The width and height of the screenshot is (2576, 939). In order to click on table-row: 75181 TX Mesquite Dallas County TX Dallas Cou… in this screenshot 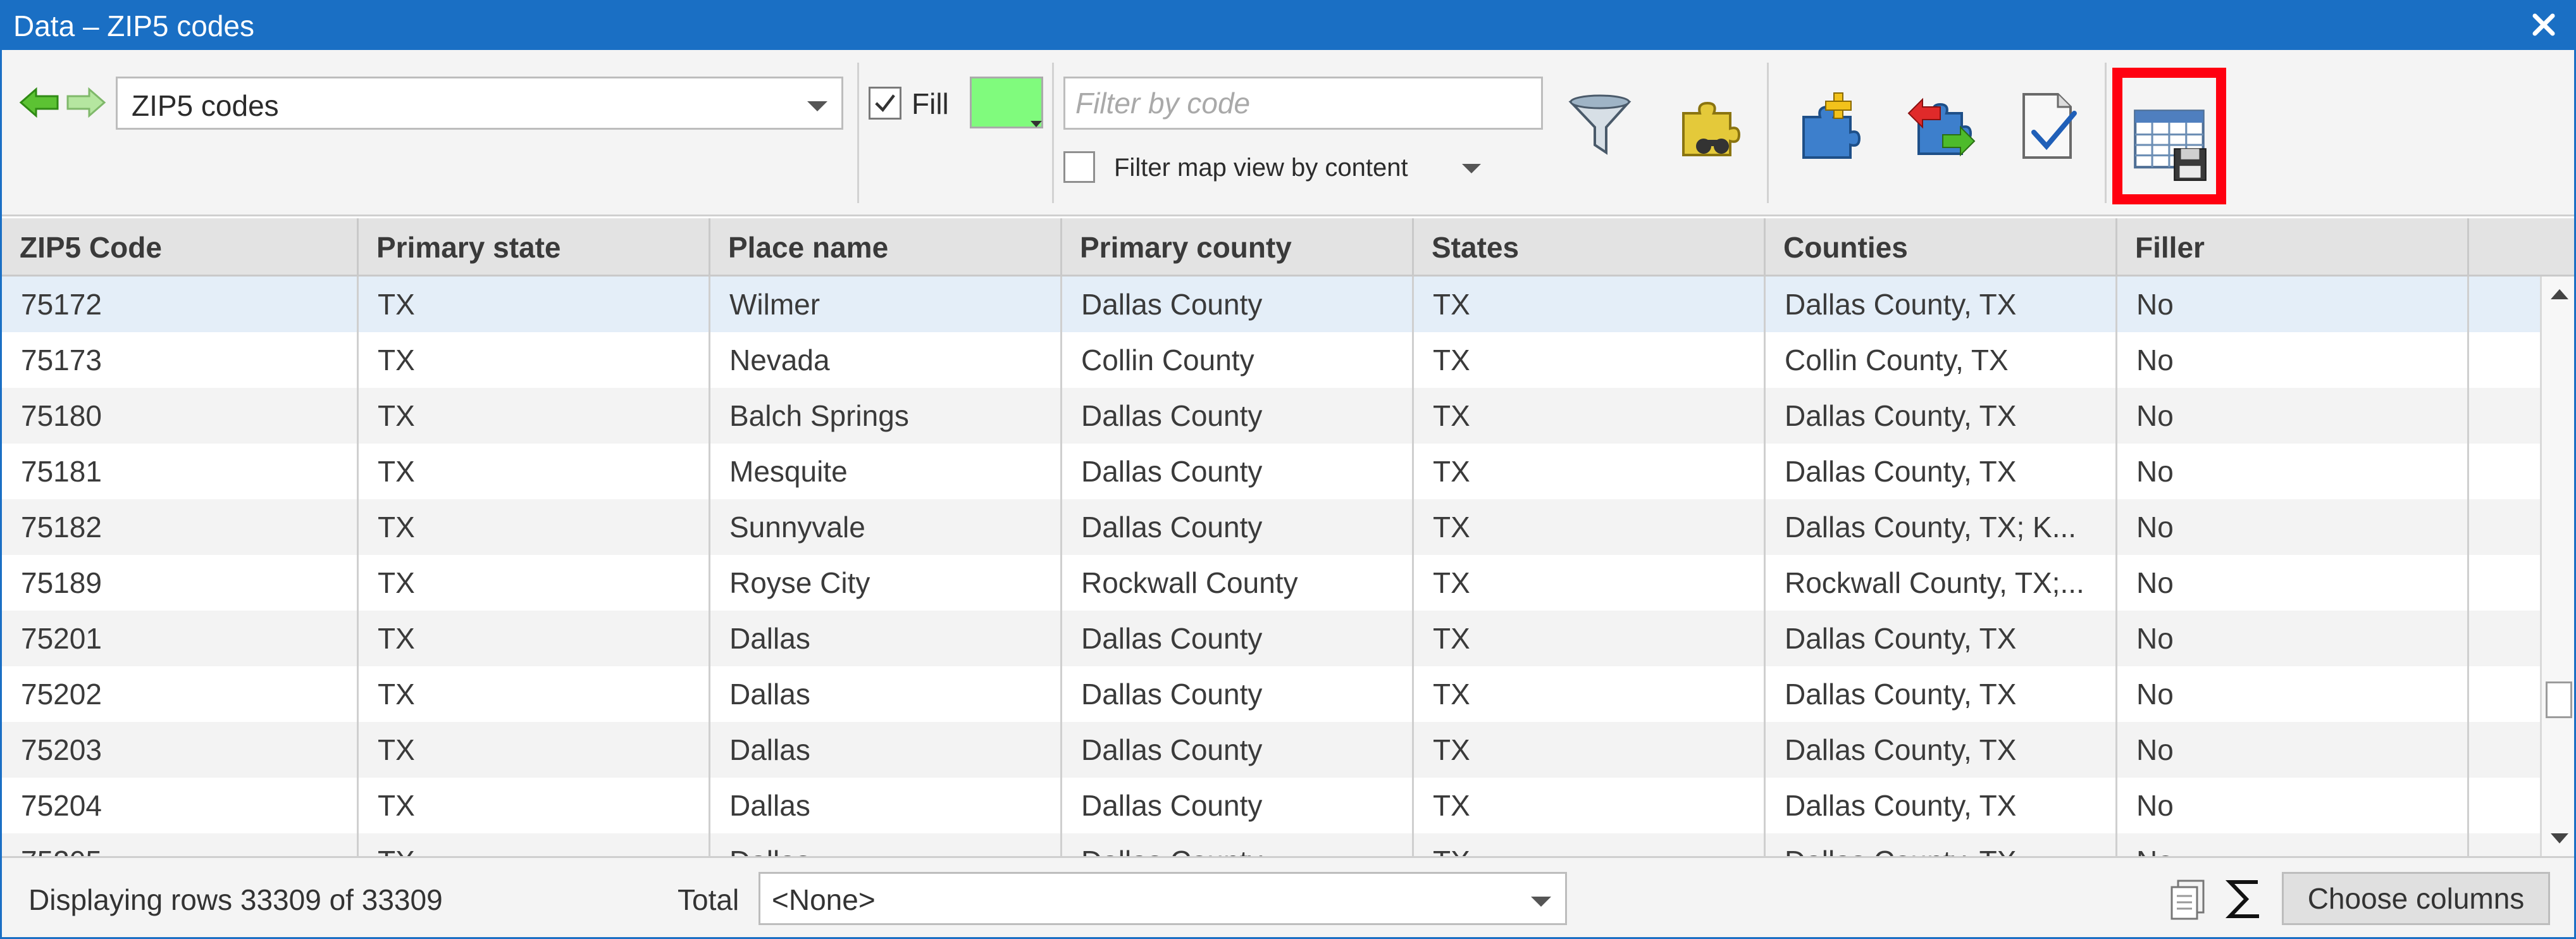, I will do `click(1271, 471)`.